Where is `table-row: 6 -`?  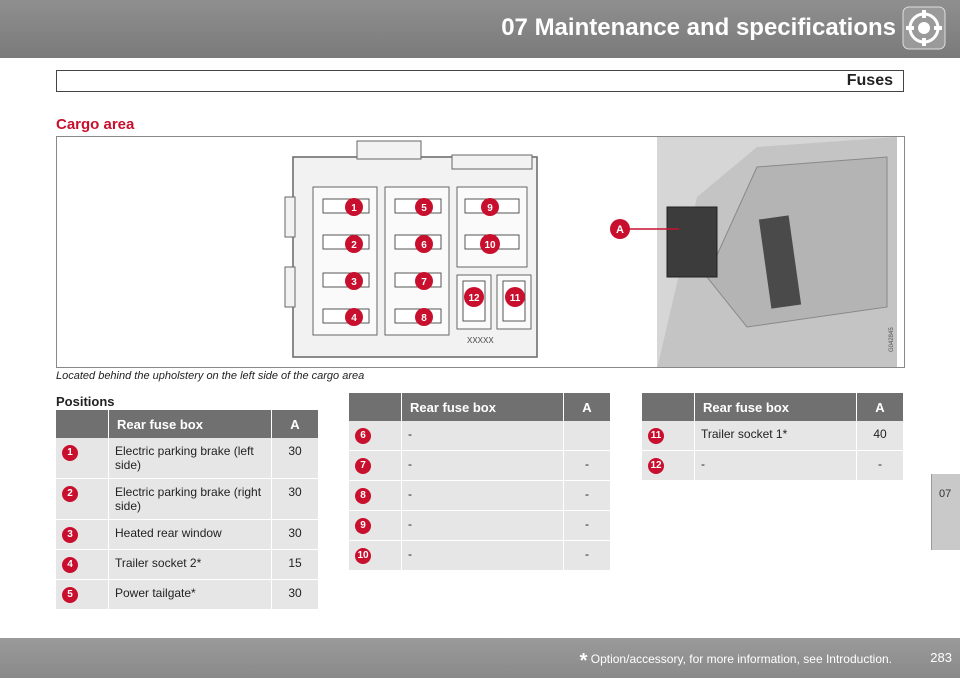
table-row: 6 - is located at coordinates (480, 436).